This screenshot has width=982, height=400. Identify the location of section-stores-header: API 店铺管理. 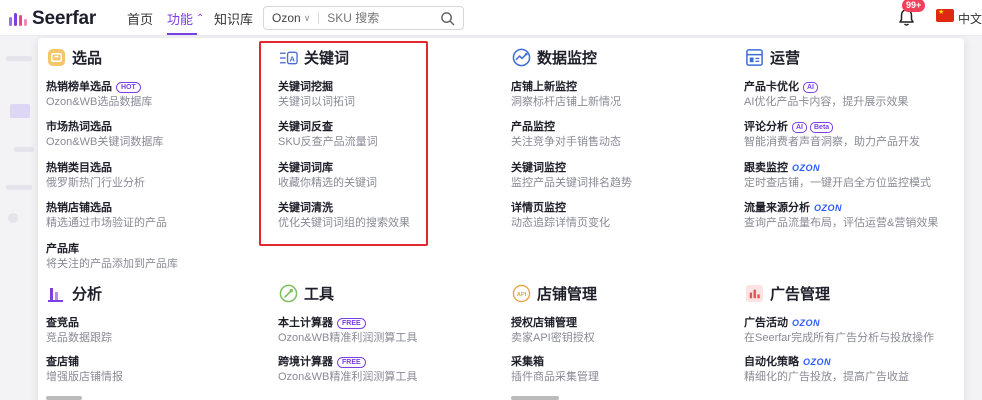
(554, 293).